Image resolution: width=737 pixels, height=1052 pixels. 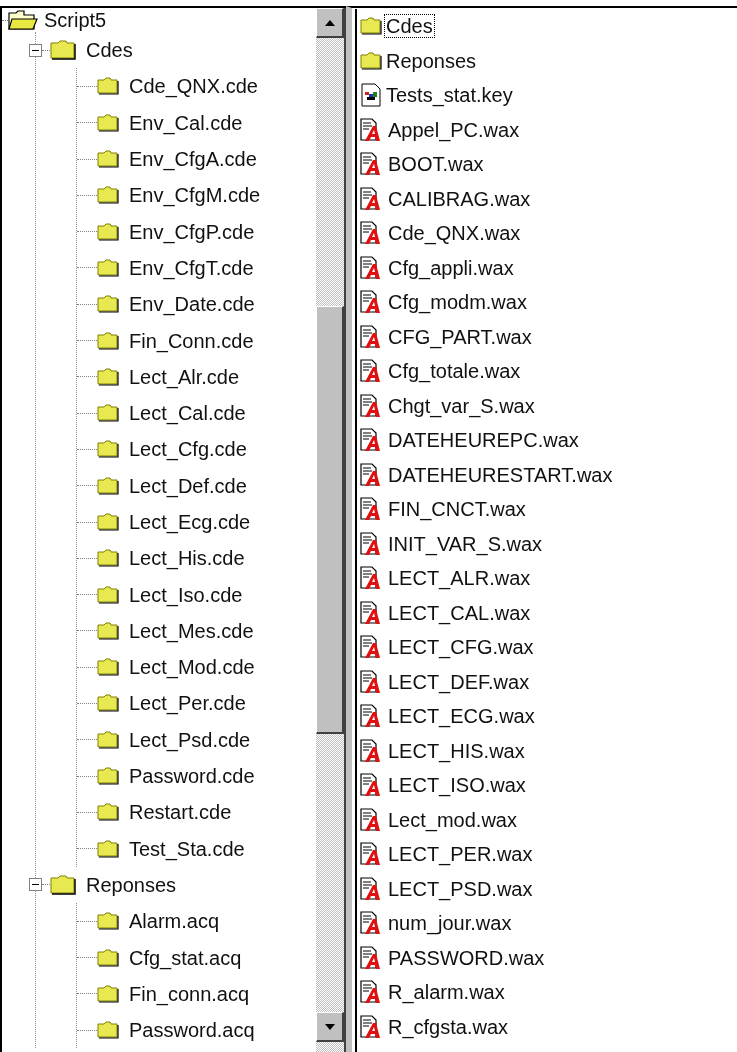 I want to click on tree-item: Lect_Per.cde, so click(x=187, y=703).